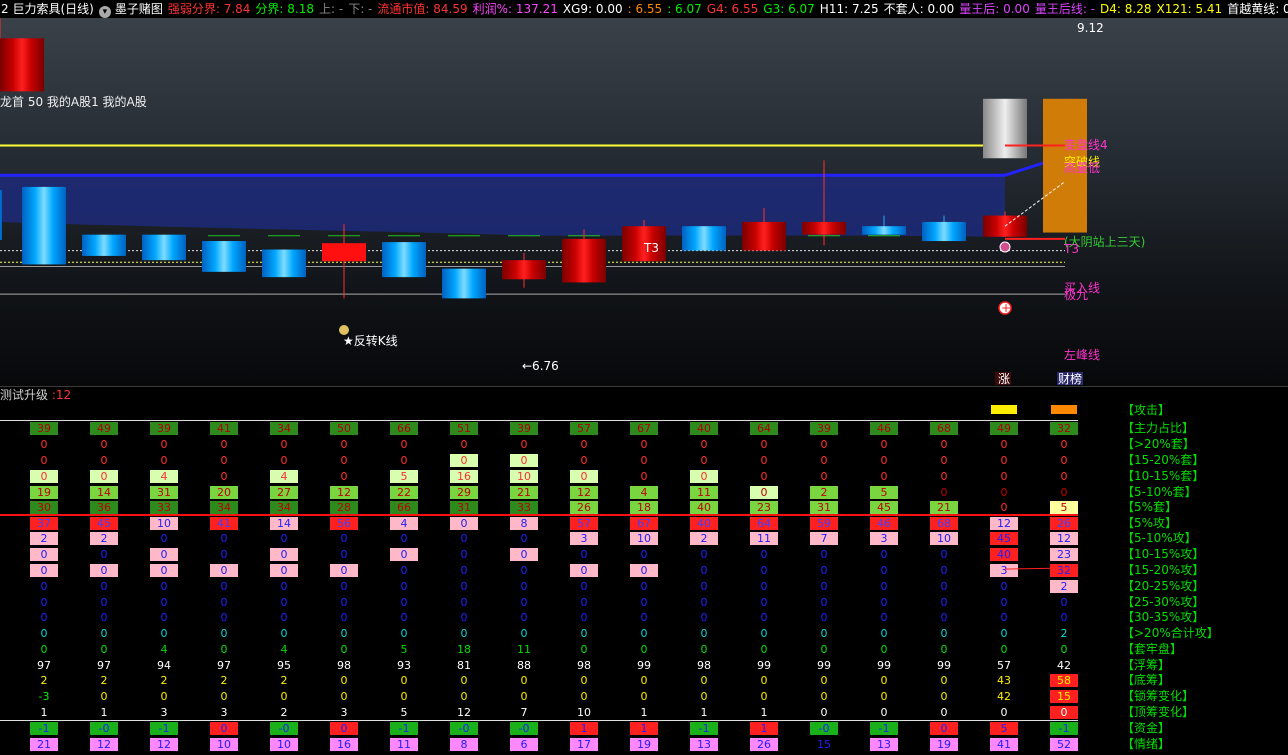  Describe the element at coordinates (1163, 476) in the screenshot. I see `row-label: 【10-15%套】` at that location.